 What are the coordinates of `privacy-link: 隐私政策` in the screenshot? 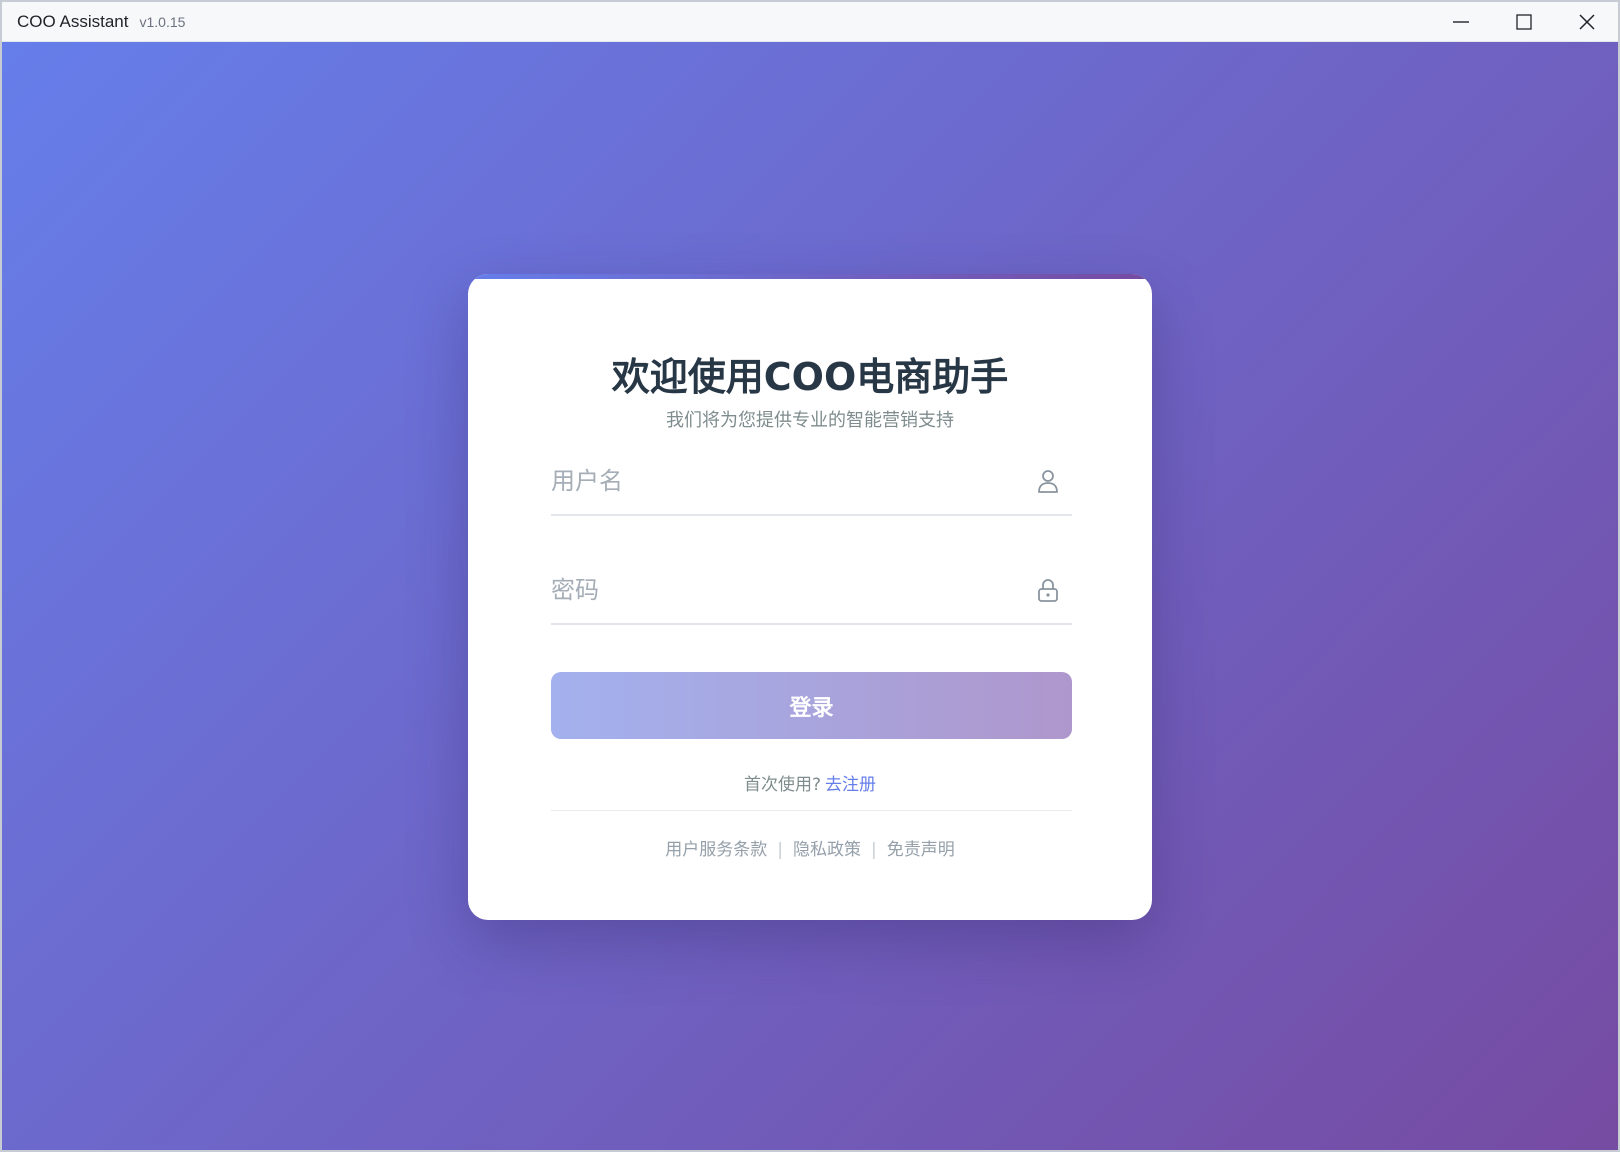 It's located at (827, 850).